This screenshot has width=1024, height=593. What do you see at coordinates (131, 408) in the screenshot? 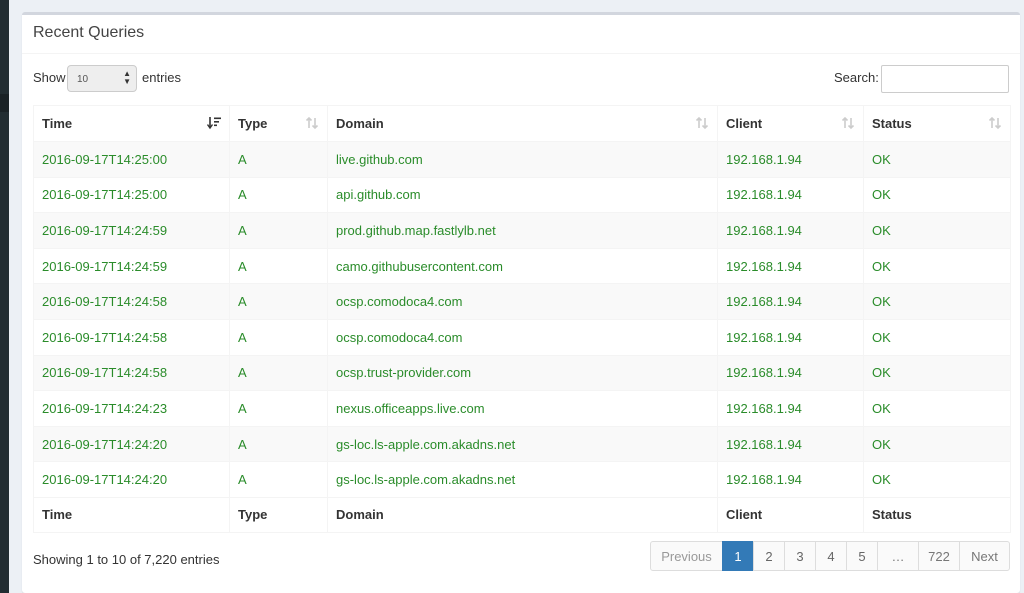
I see `cell-time: 2016-09-17T14:24:23` at bounding box center [131, 408].